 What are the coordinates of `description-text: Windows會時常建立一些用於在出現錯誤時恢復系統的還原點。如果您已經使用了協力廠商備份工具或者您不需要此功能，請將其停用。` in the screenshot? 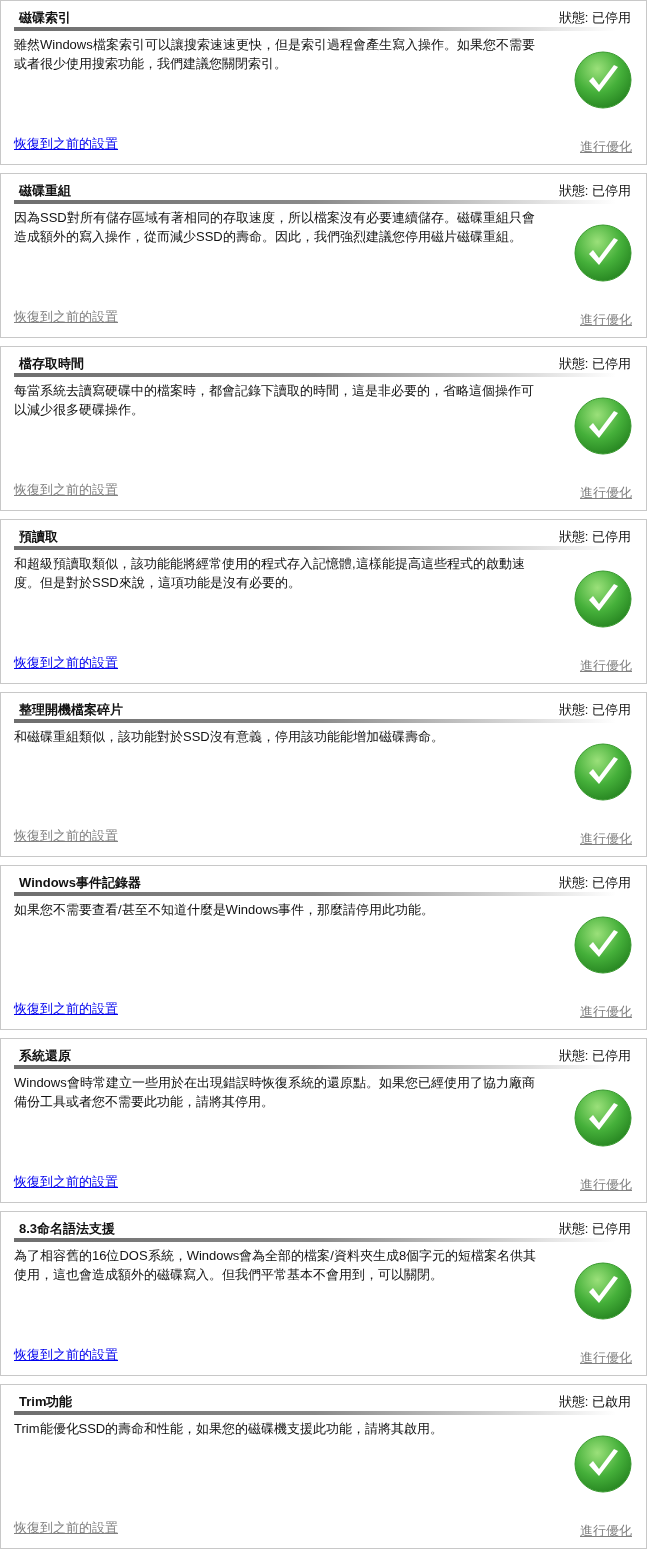 It's located at (275, 1092).